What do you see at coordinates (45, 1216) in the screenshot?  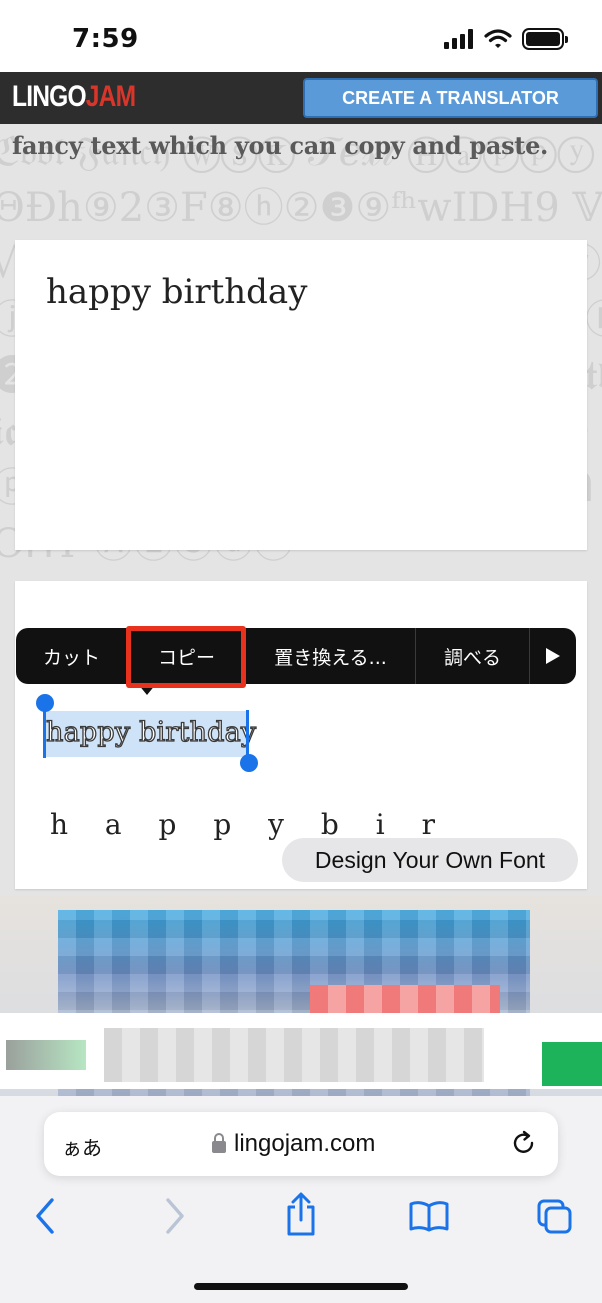 I see `back-icon` at bounding box center [45, 1216].